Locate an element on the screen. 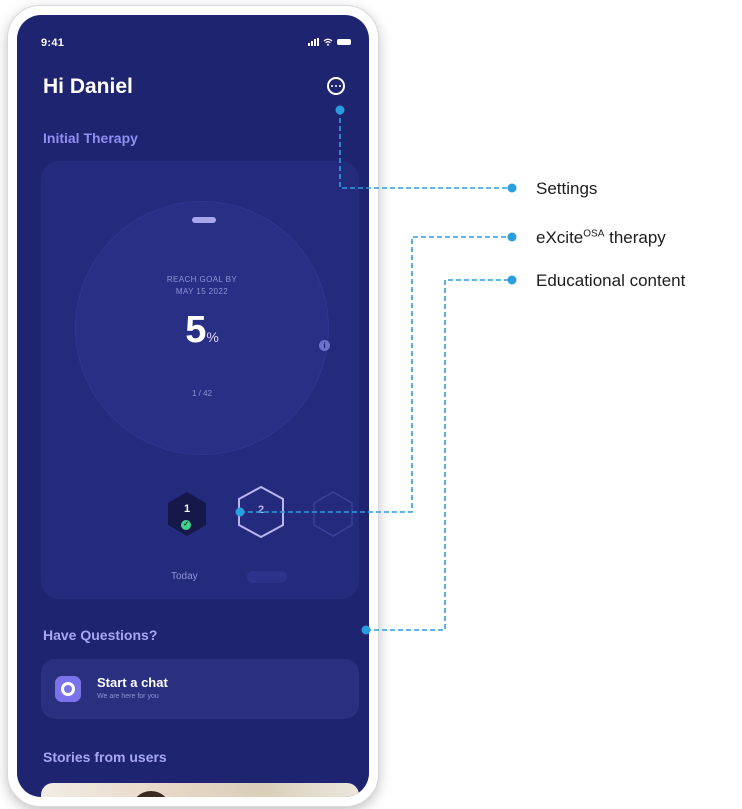 The image size is (742, 809). education-callout: Educational content is located at coordinates (611, 280).